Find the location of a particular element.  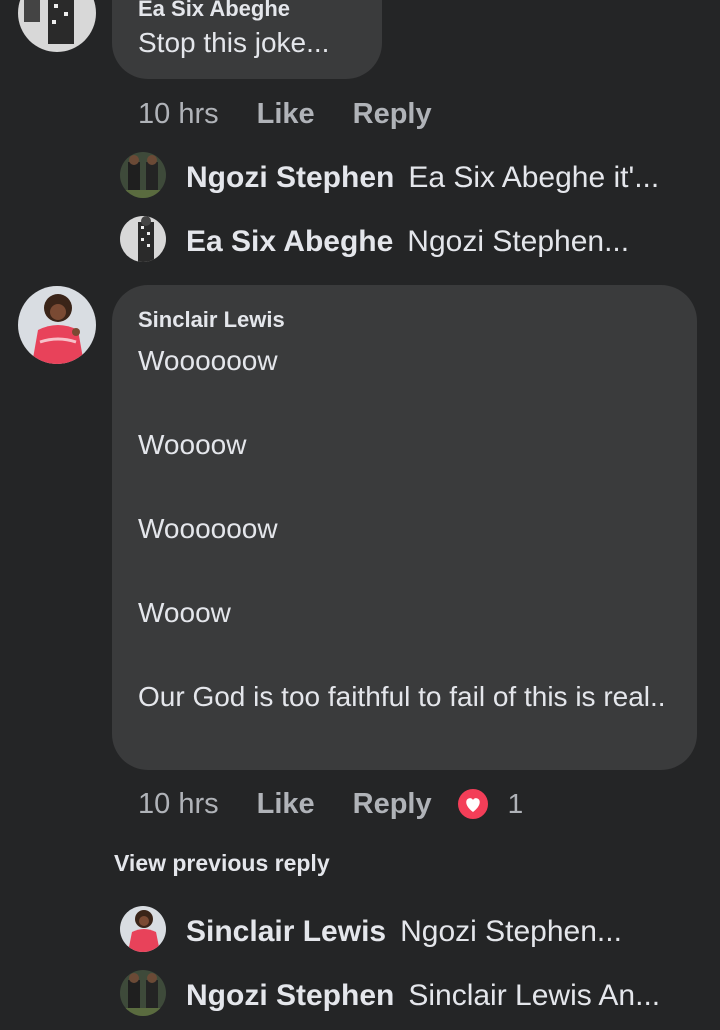

avatar-ea-six-abeghe-small is located at coordinates (143, 239).